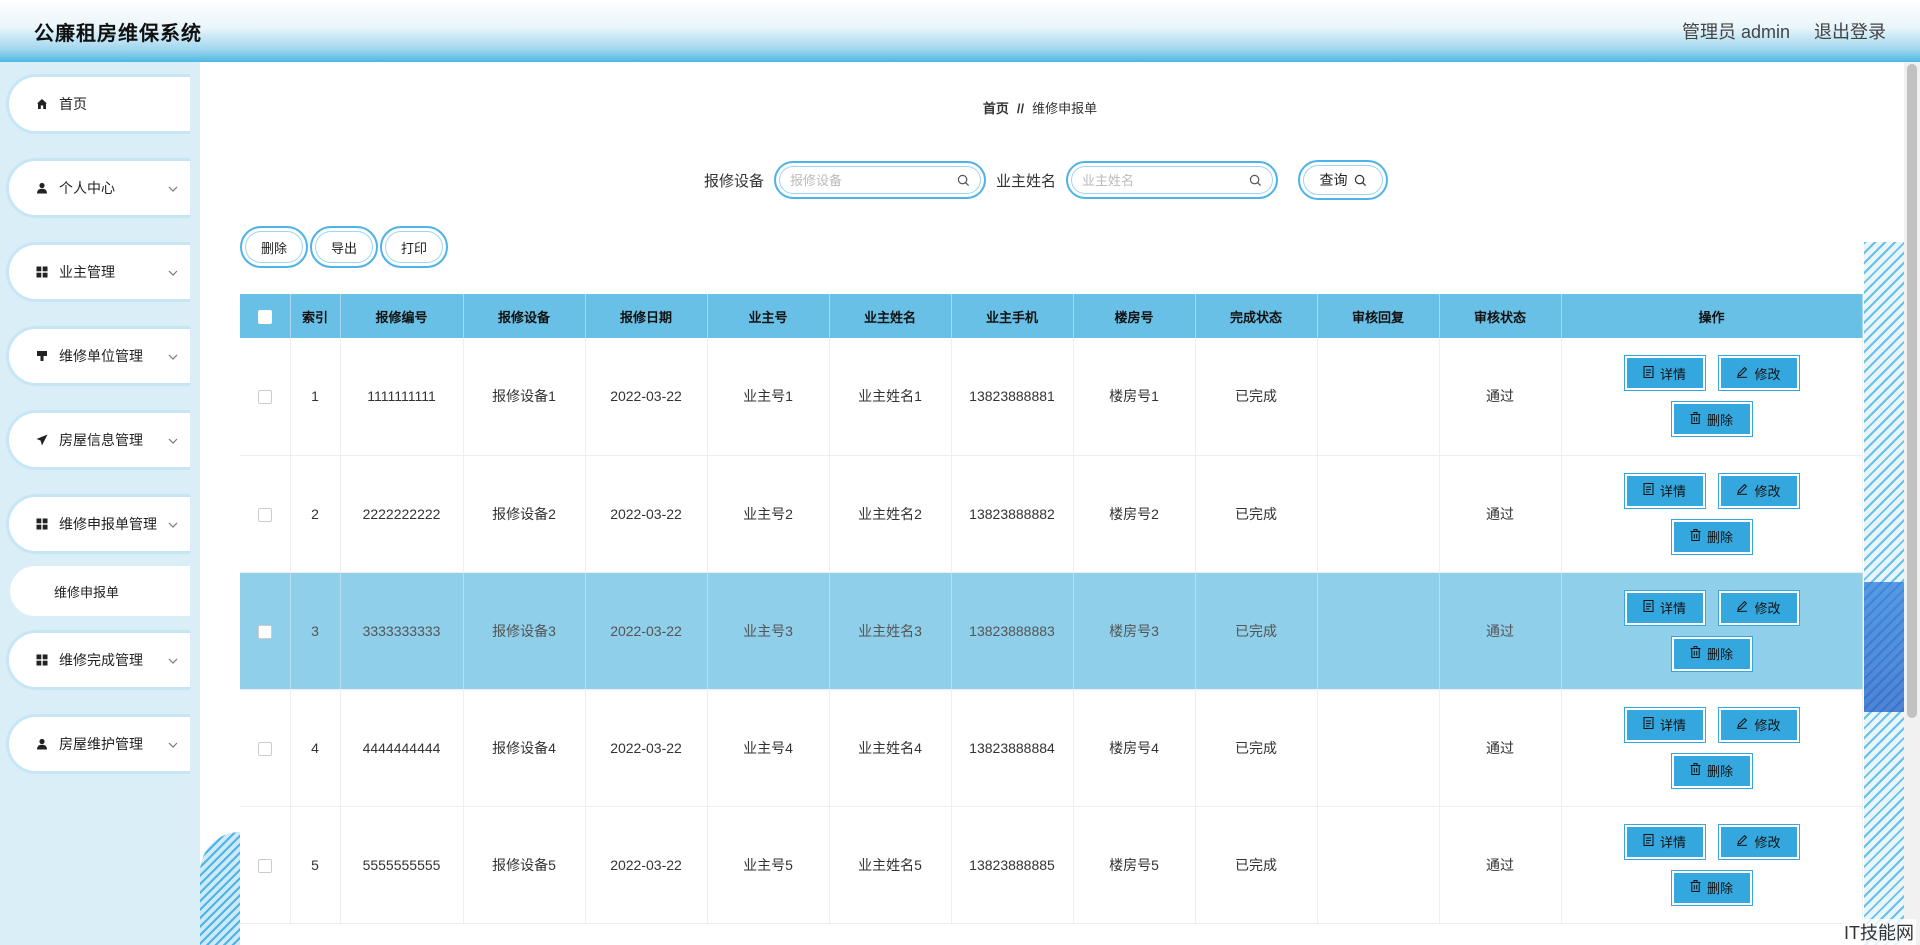 Image resolution: width=1920 pixels, height=945 pixels. I want to click on user-icon, so click(42, 744).